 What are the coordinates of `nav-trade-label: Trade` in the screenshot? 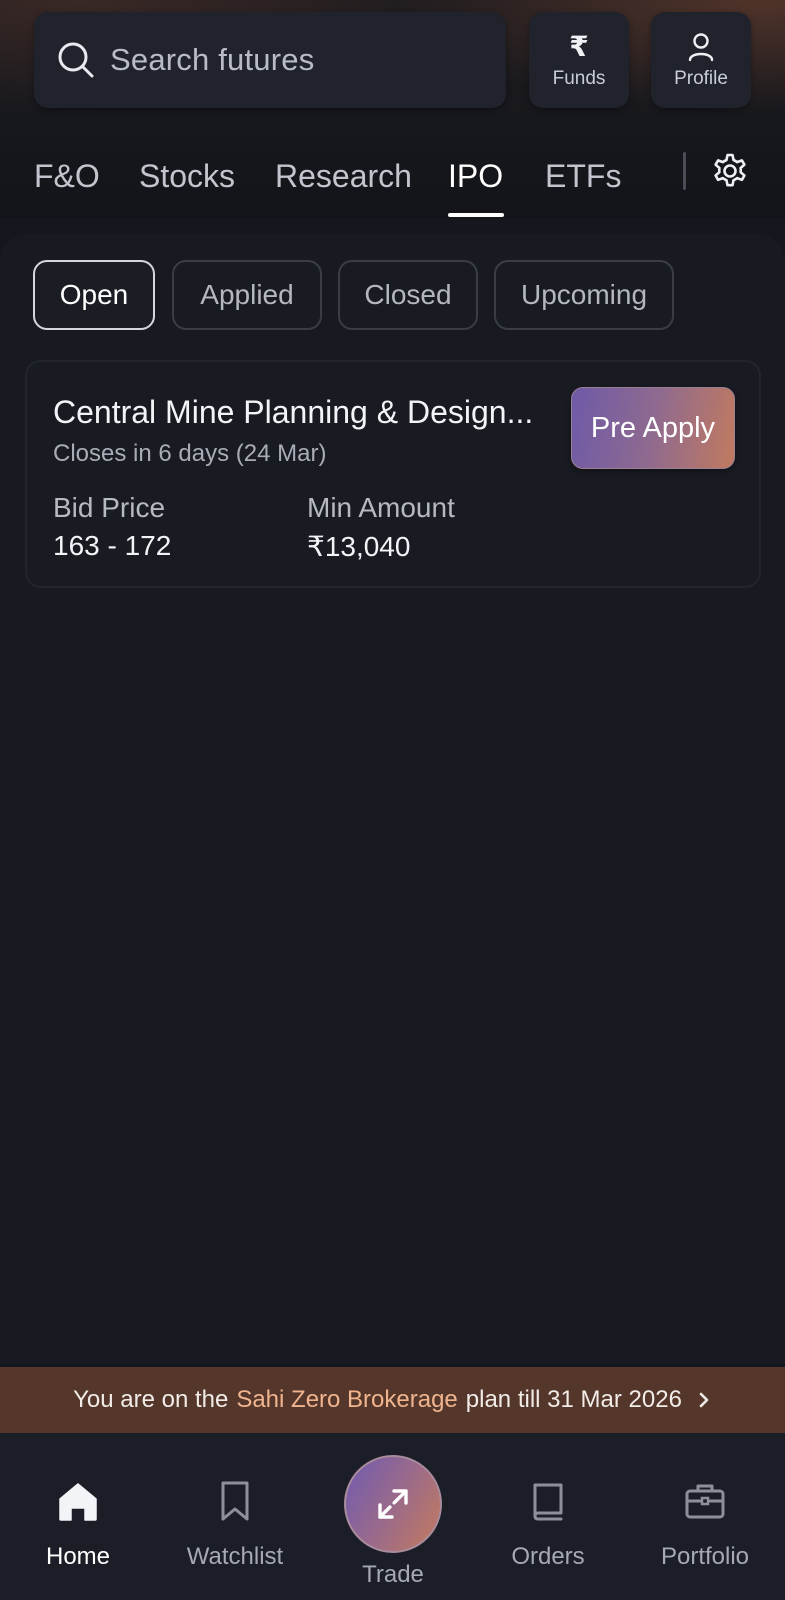 It's located at (393, 1575).